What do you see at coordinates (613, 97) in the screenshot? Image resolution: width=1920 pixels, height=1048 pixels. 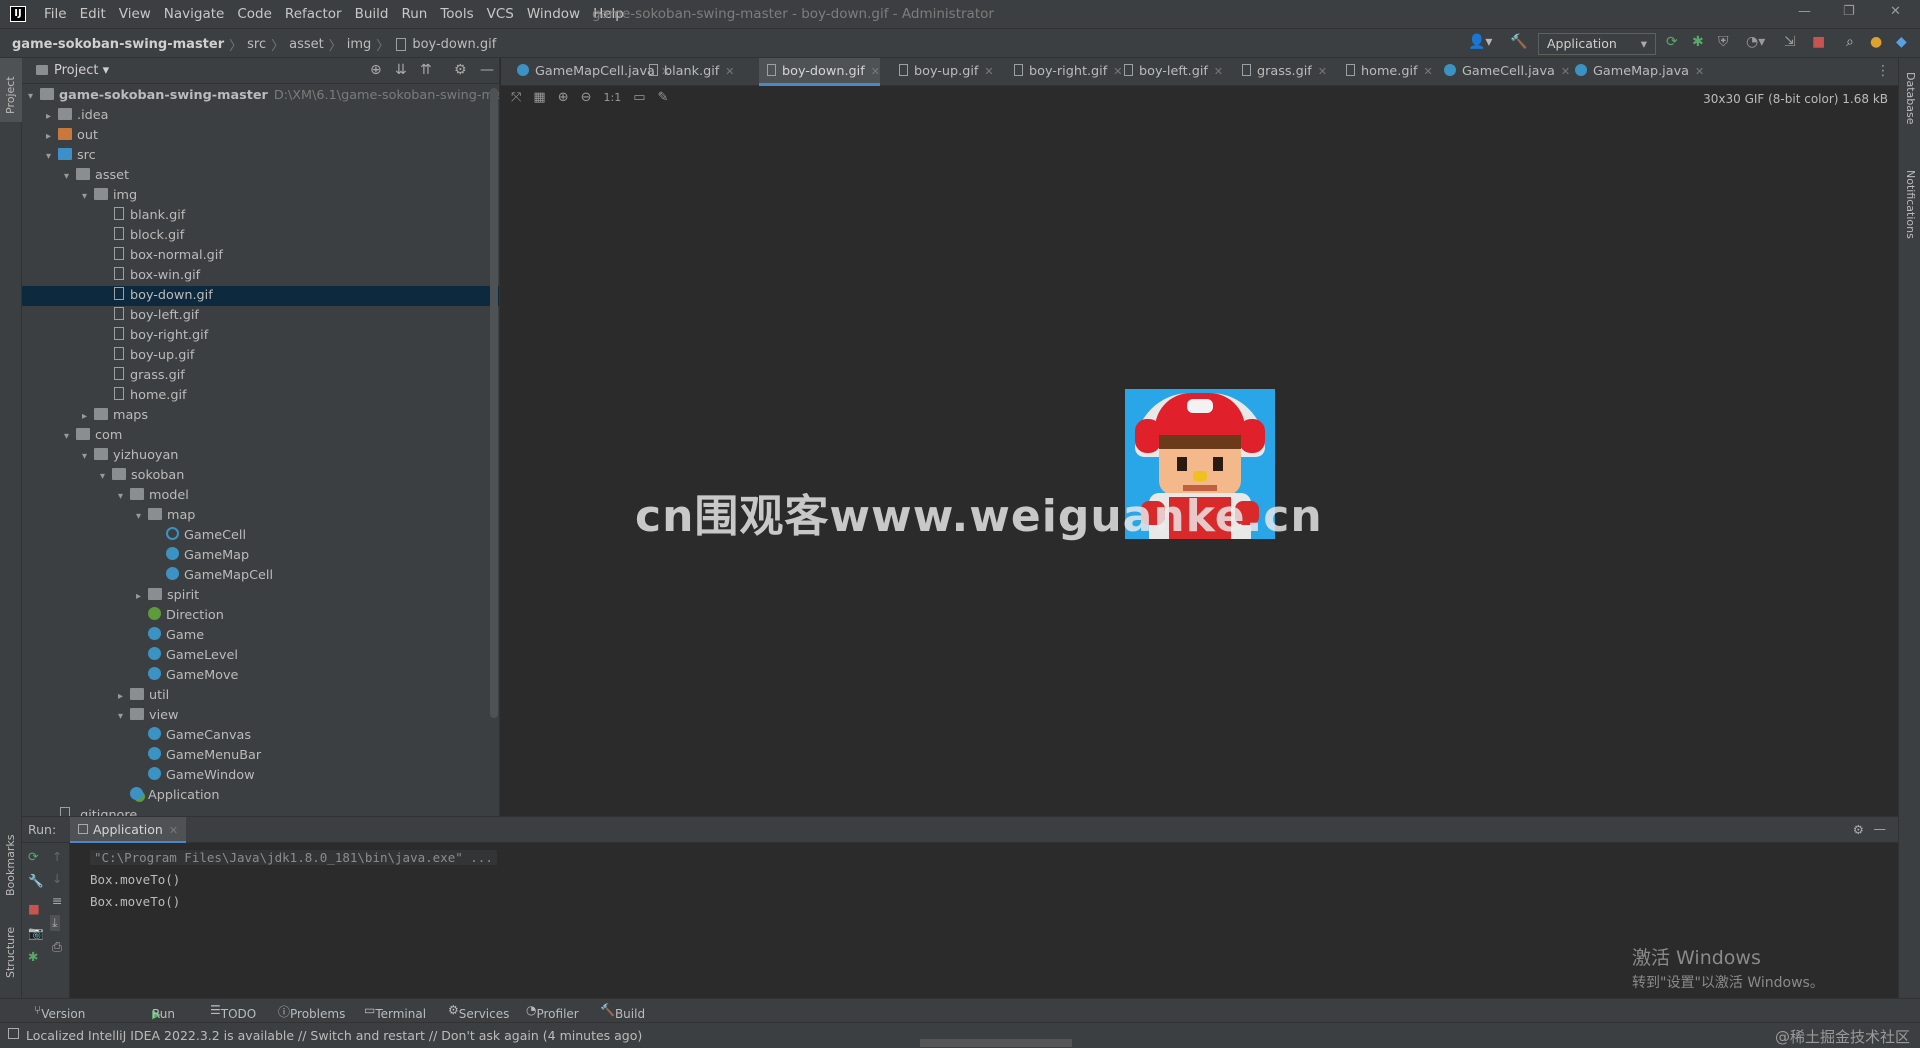 I see `actual-size-icon: 1:1` at bounding box center [613, 97].